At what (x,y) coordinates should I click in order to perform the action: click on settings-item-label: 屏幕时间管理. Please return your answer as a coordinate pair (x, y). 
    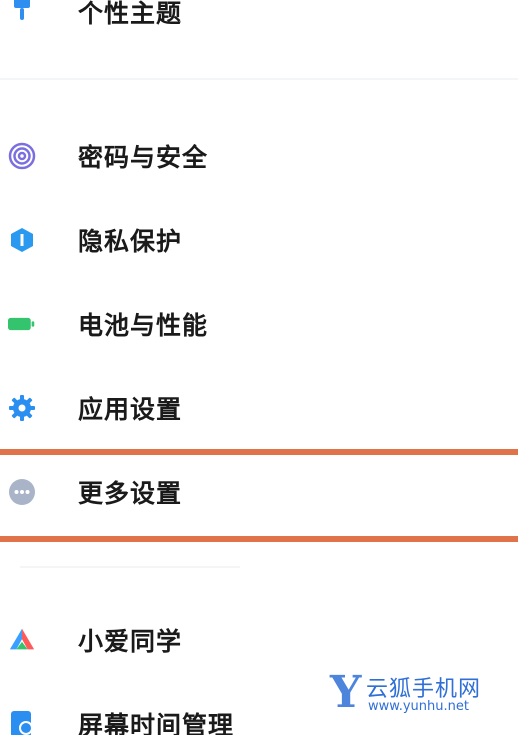
    Looking at the image, I should click on (156, 723).